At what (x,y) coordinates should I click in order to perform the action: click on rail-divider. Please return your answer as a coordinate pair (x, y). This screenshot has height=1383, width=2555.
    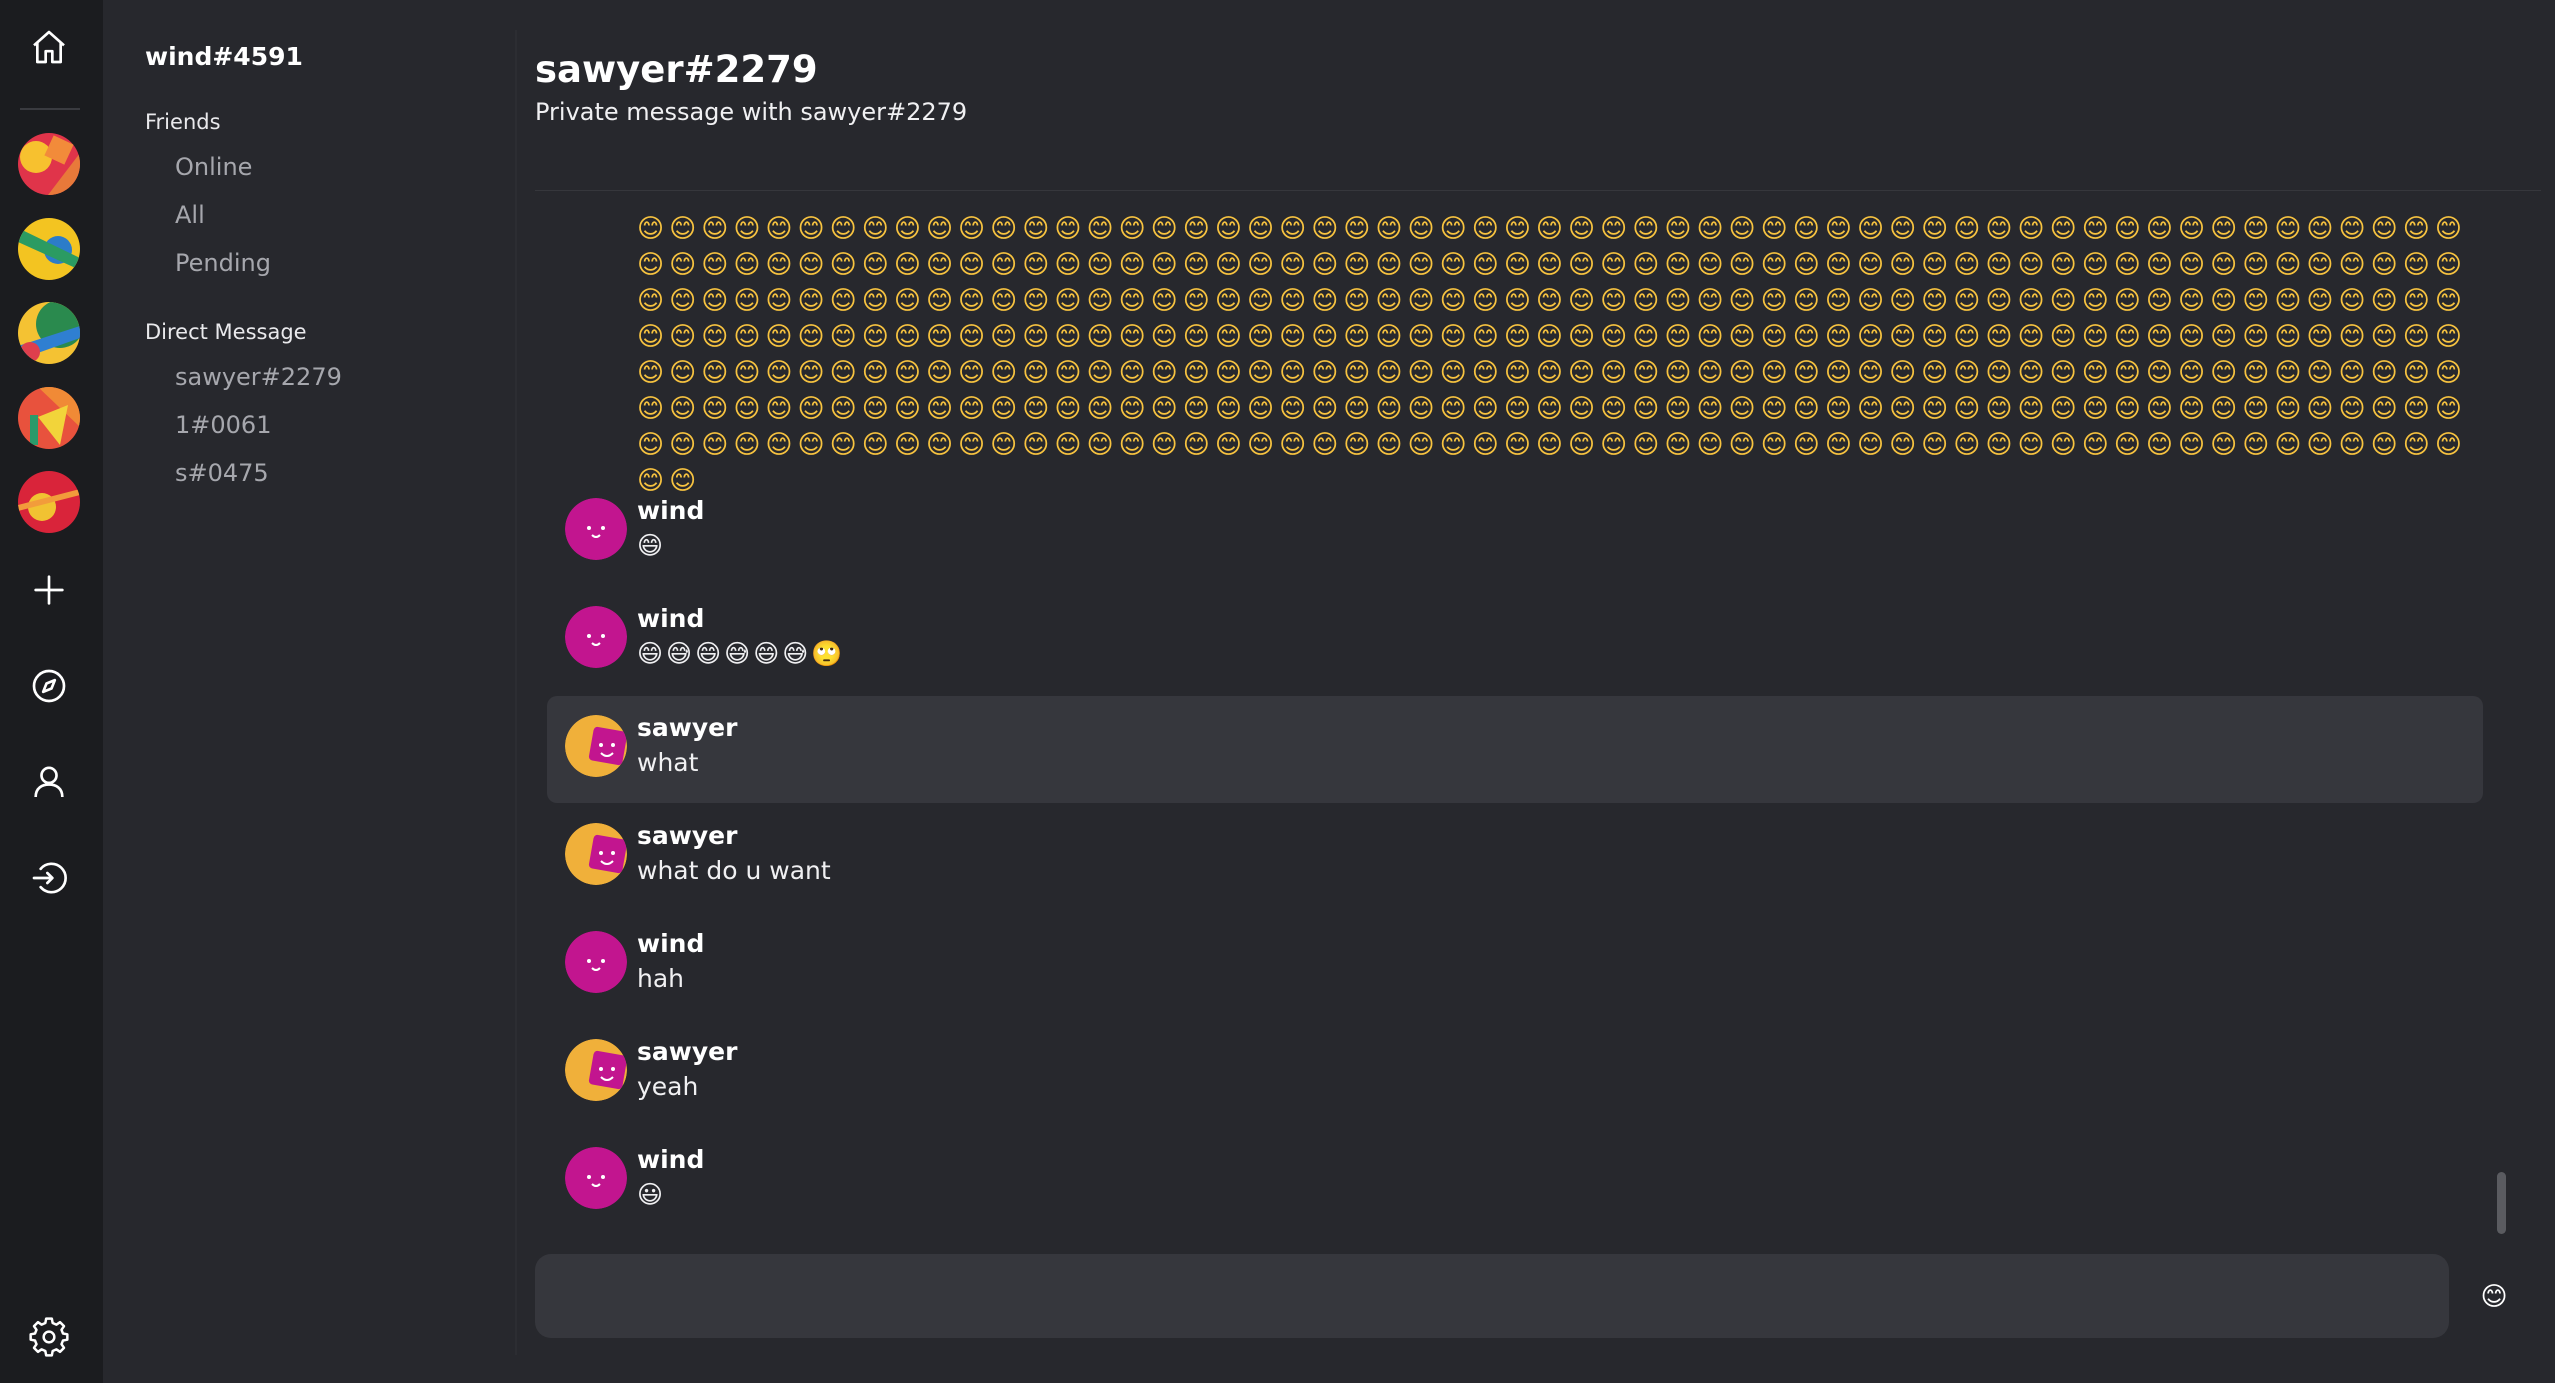
    Looking at the image, I should click on (50, 109).